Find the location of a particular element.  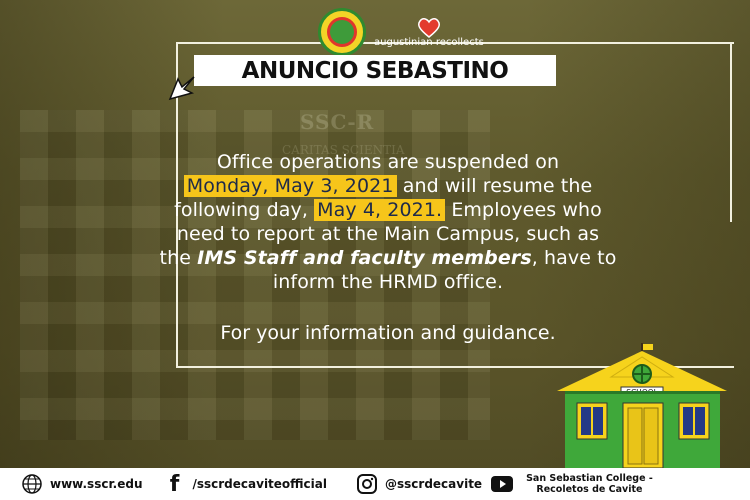

instagram-link: @sscrdecavite is located at coordinates (418, 484).